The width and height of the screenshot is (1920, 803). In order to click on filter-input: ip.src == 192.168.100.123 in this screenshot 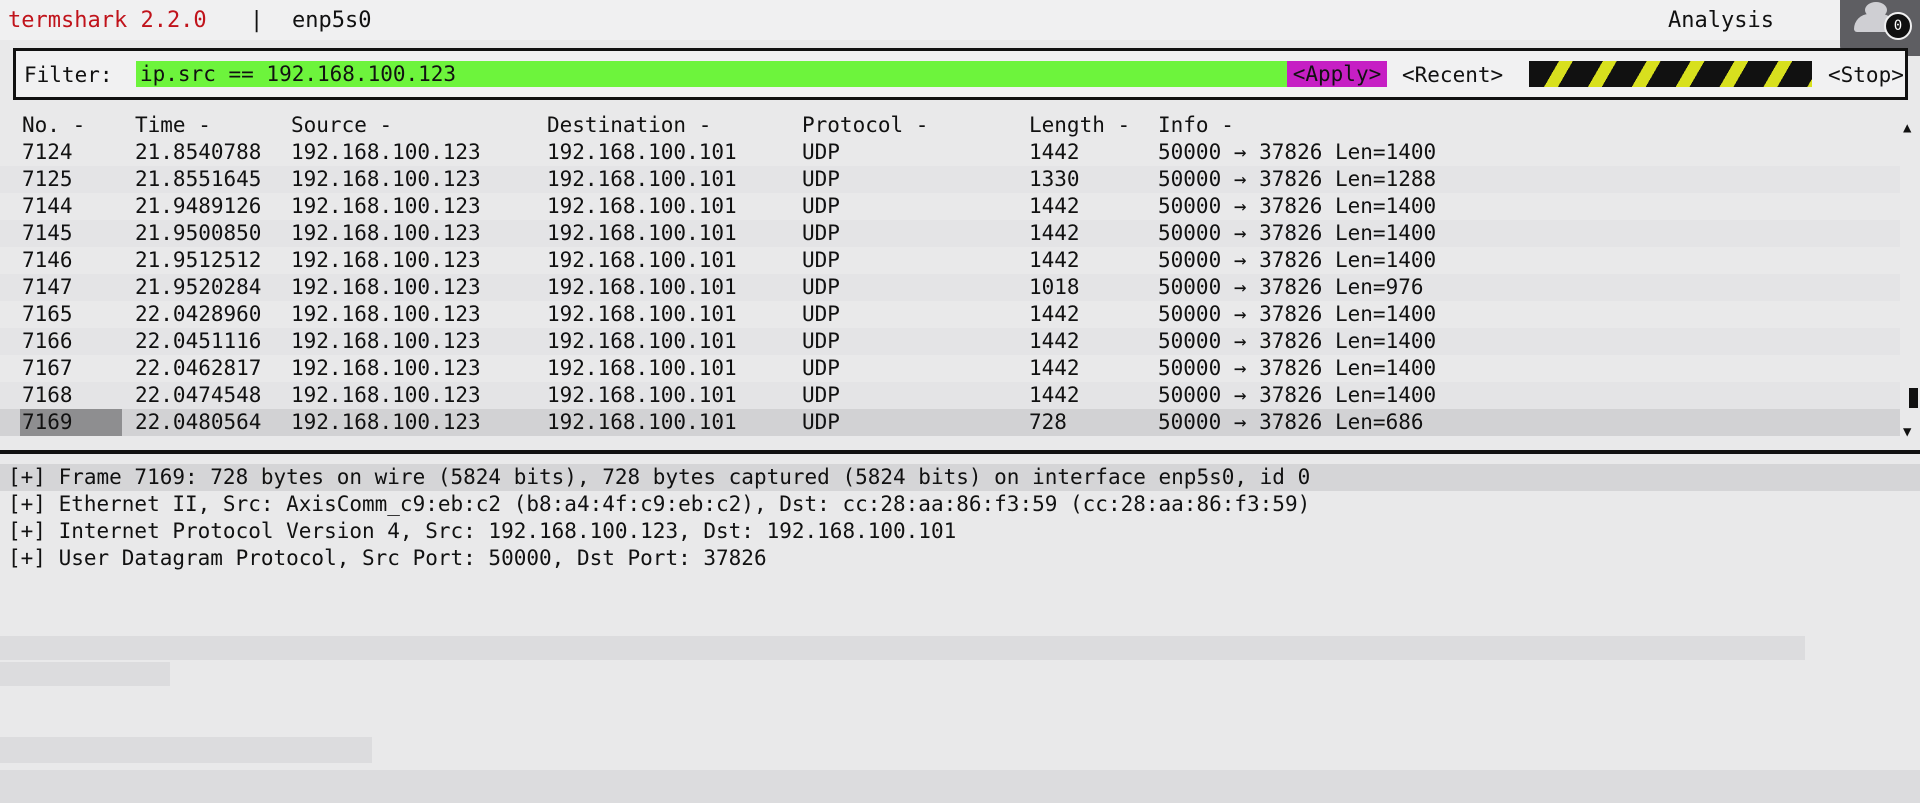, I will do `click(711, 74)`.